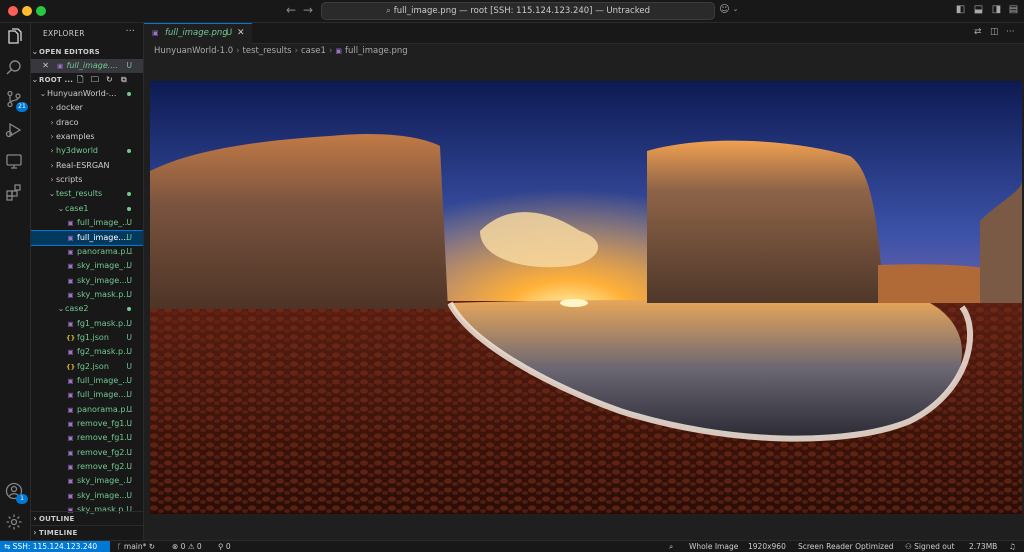 This screenshot has height=552, width=1024. I want to click on toggle-secondary-sidebar-icon: ◨, so click(996, 9).